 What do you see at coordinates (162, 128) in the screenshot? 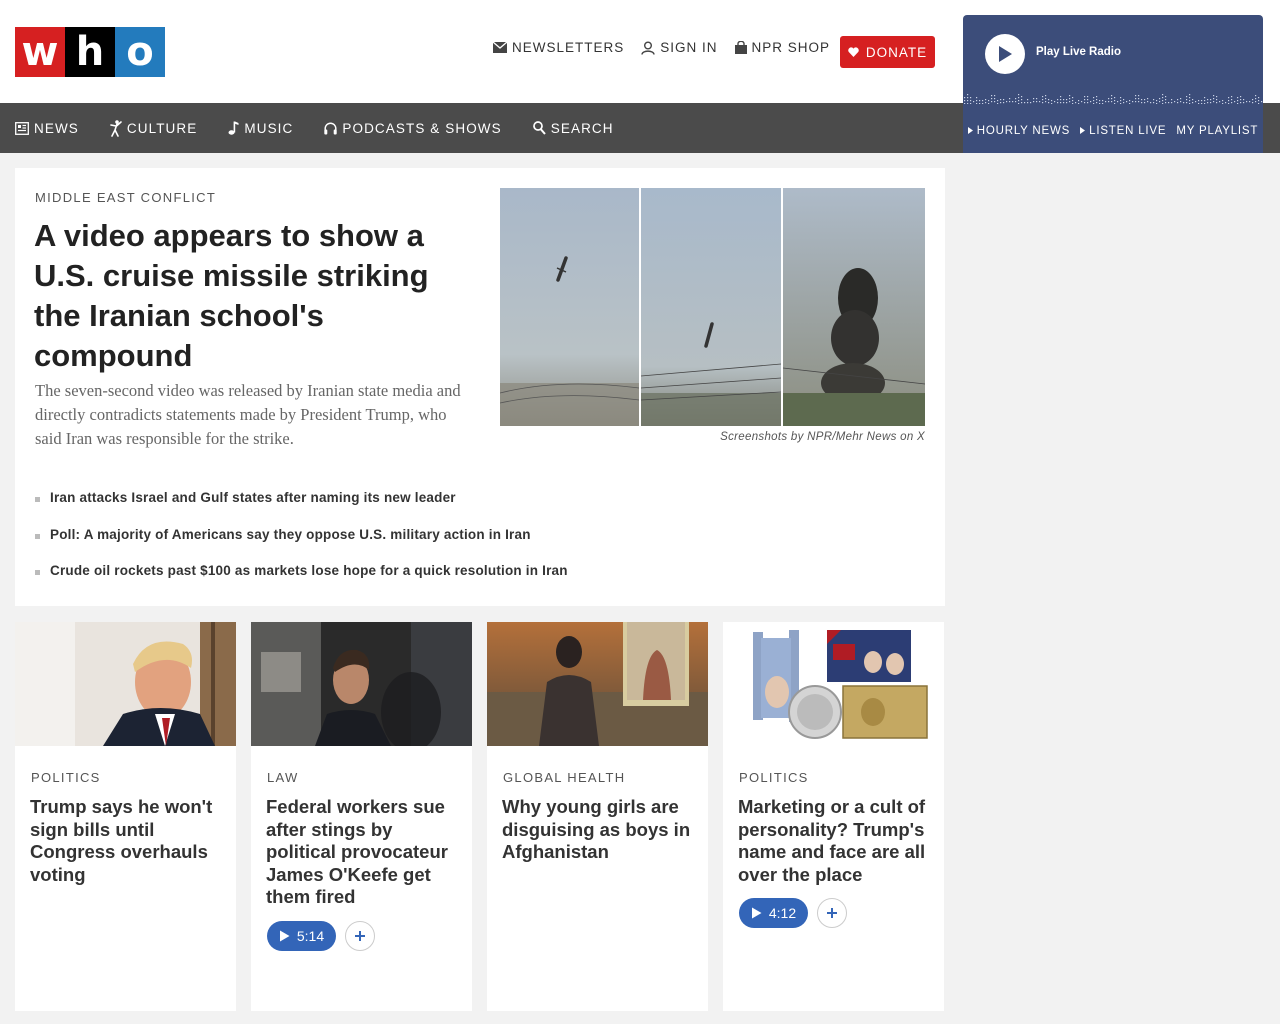
I see `nav-label: CULTURE` at bounding box center [162, 128].